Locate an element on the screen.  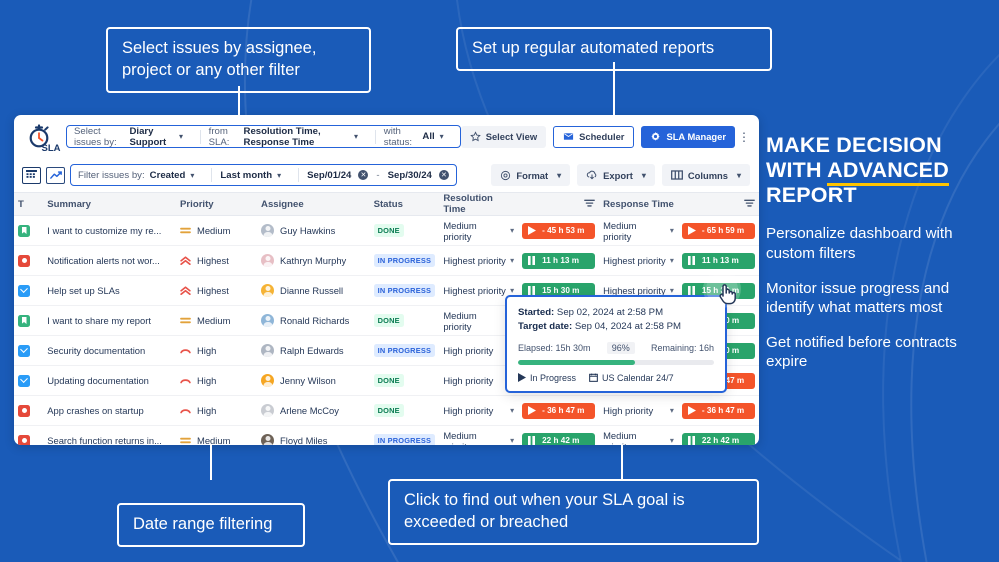
columns-button: Columns ▾ is located at coordinates (705, 175).